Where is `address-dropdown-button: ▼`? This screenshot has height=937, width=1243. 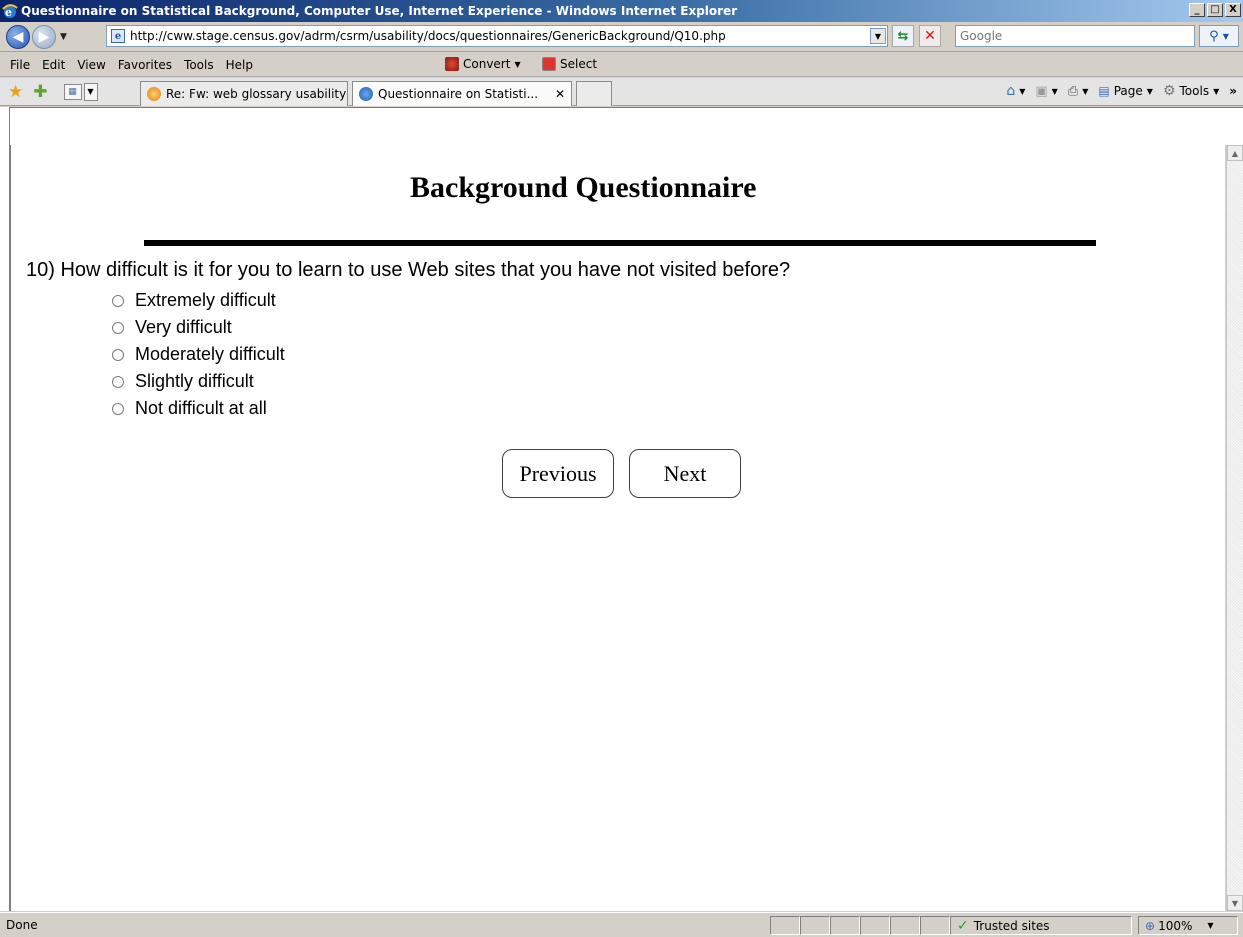
address-dropdown-button: ▼ is located at coordinates (878, 36).